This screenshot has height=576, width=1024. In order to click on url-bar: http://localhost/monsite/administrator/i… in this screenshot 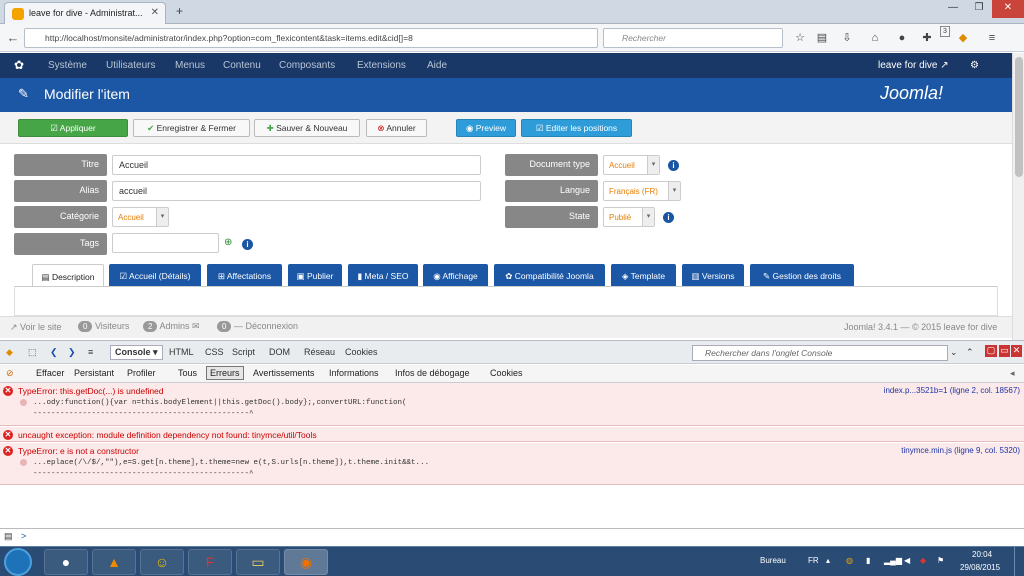, I will do `click(311, 38)`.